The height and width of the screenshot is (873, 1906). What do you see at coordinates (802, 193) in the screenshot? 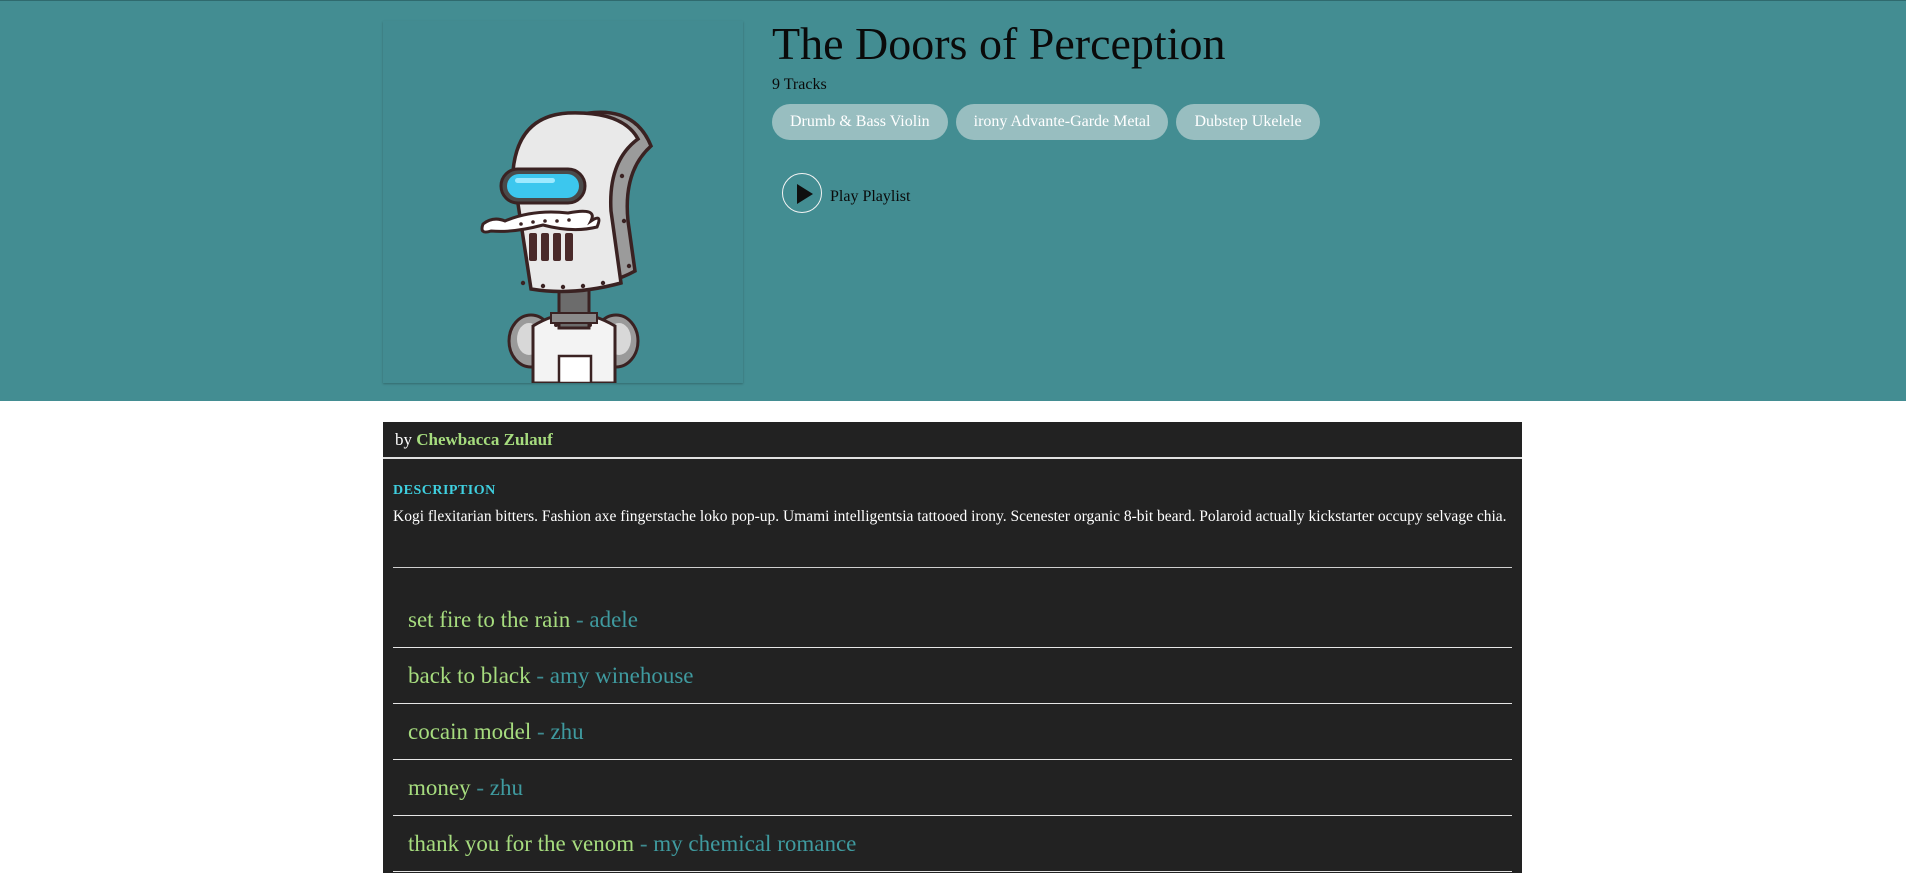
I see `play-icon` at bounding box center [802, 193].